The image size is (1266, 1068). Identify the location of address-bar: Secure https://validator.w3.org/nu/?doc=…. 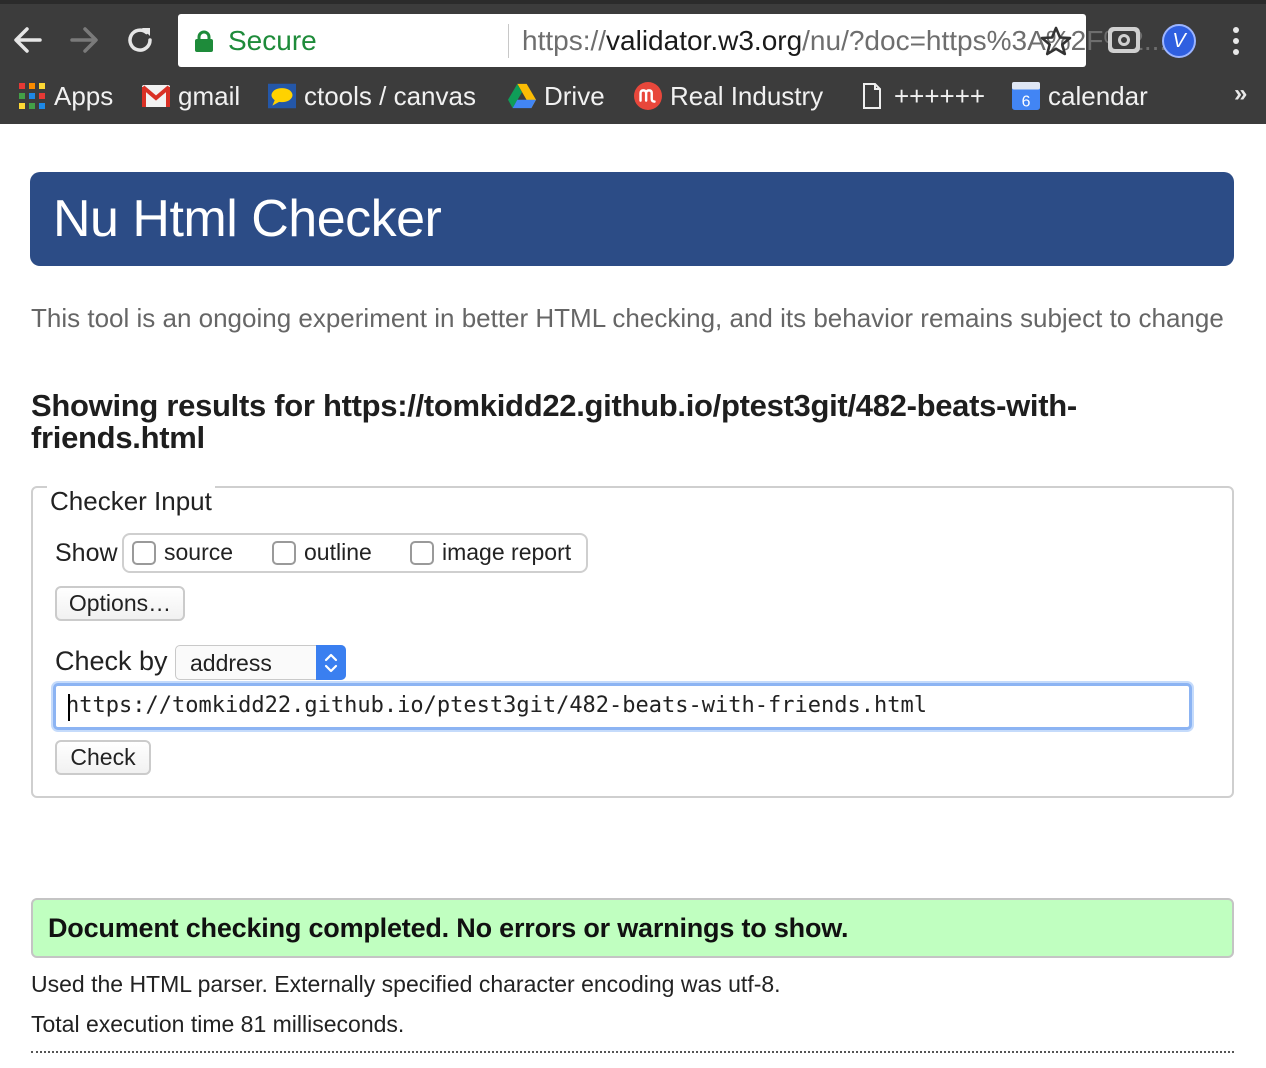
(672, 40).